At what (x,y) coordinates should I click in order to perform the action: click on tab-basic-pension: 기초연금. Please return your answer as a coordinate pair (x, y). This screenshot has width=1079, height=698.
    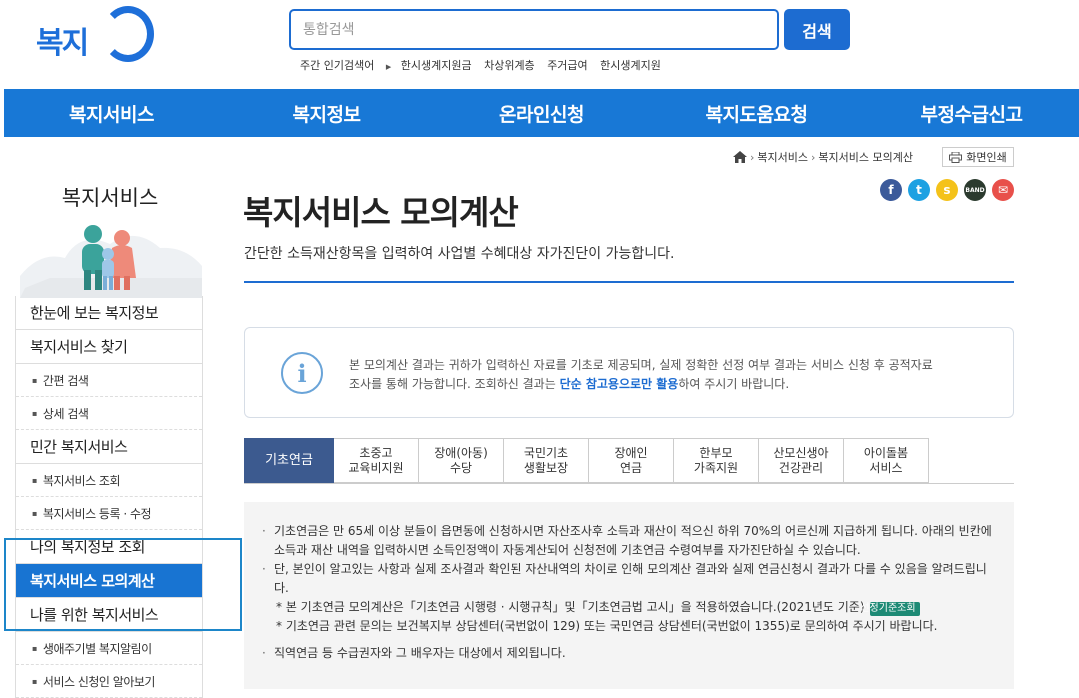
    Looking at the image, I should click on (289, 460).